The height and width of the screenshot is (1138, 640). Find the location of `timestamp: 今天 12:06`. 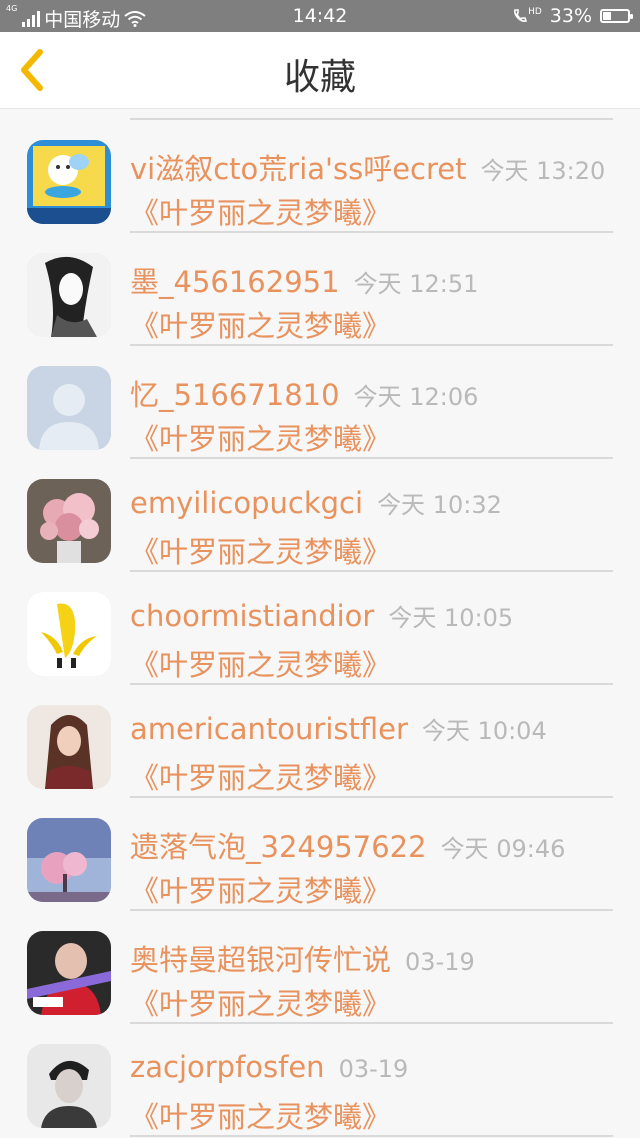

timestamp: 今天 12:06 is located at coordinates (416, 397).